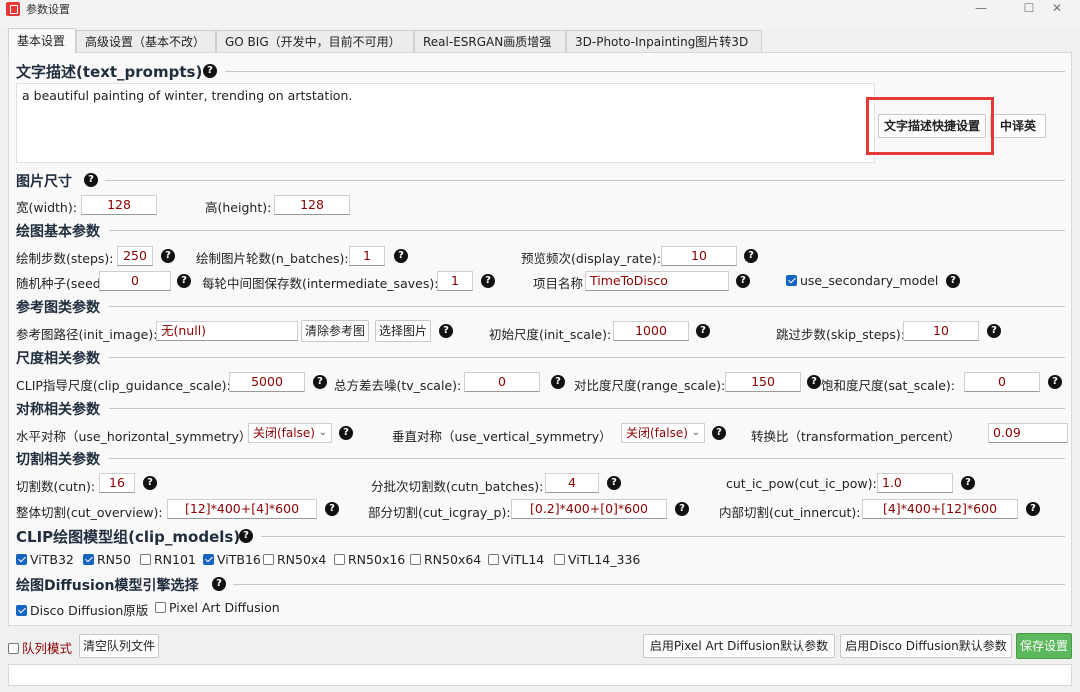 The image size is (1080, 692). Describe the element at coordinates (107, 559) in the screenshot. I see `clip-model-rn50-checkbox: RN50` at that location.